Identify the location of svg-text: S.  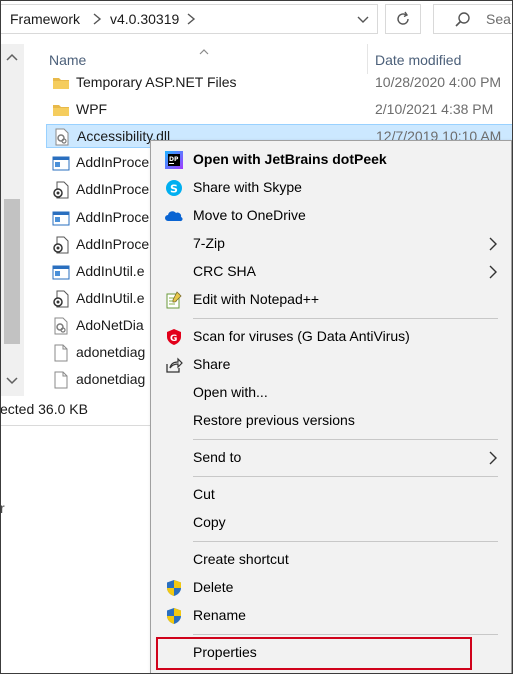
(174, 189).